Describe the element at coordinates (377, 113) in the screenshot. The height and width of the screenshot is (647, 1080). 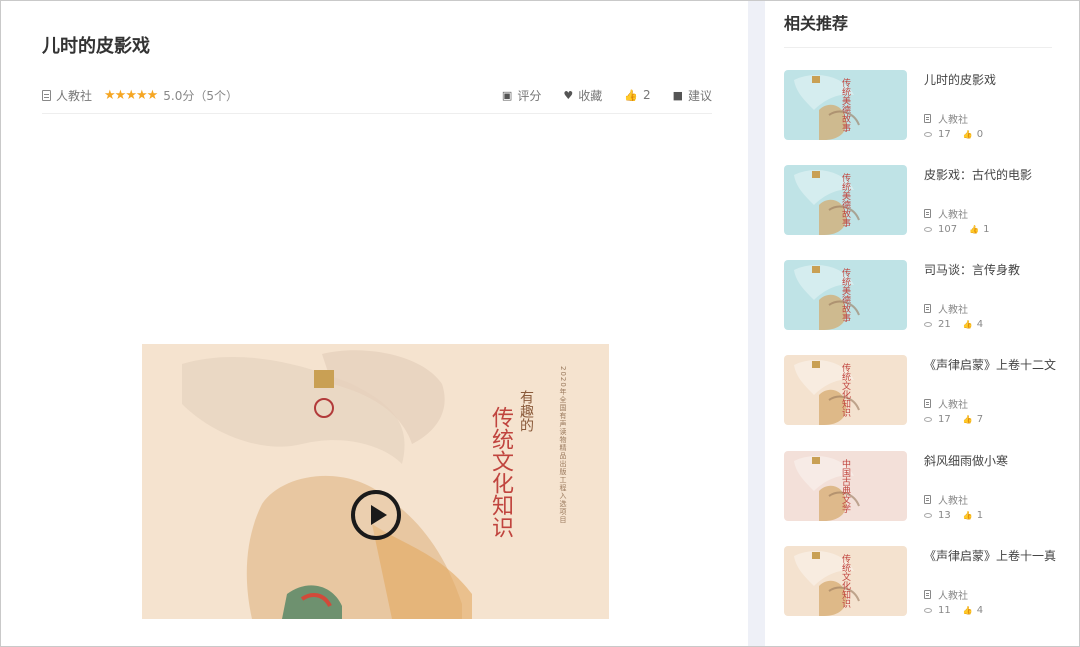
I see `header-divider` at that location.